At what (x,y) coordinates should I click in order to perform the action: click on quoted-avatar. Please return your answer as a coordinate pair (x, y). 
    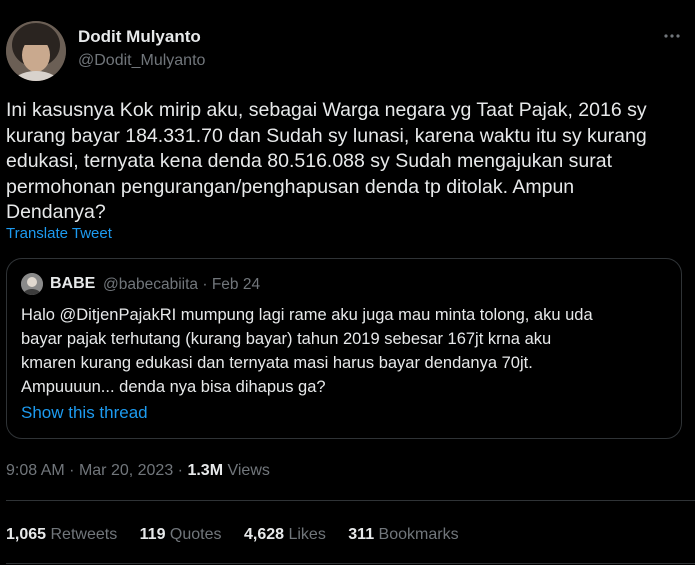
    Looking at the image, I should click on (32, 284).